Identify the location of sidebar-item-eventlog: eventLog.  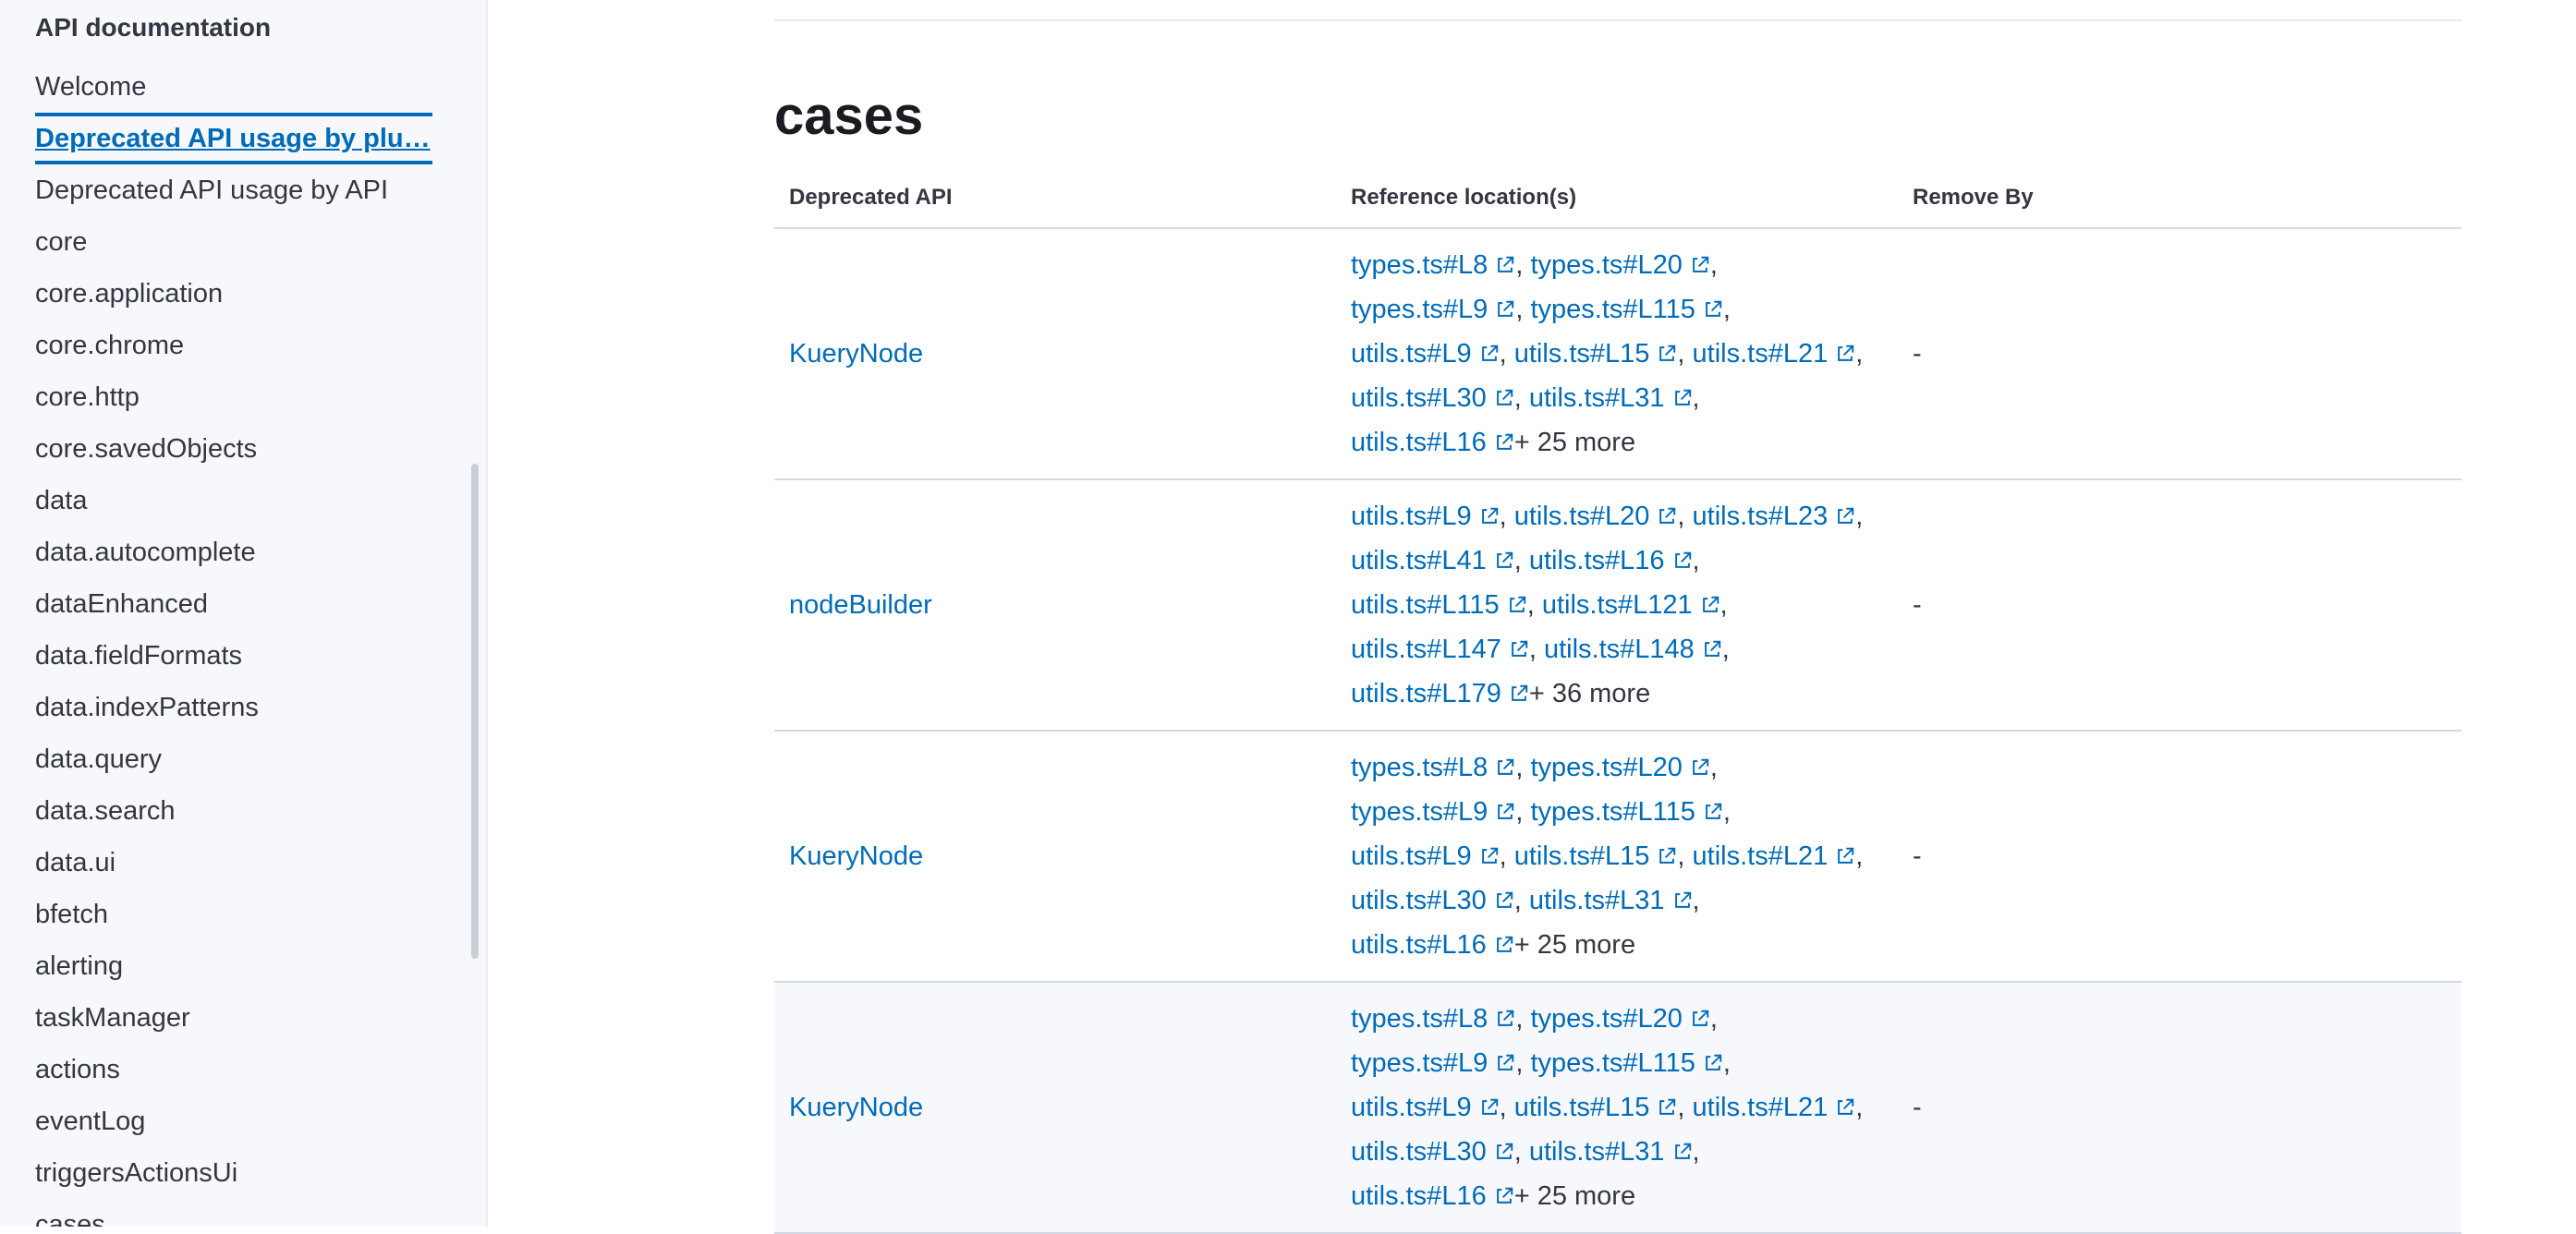
(233, 1121).